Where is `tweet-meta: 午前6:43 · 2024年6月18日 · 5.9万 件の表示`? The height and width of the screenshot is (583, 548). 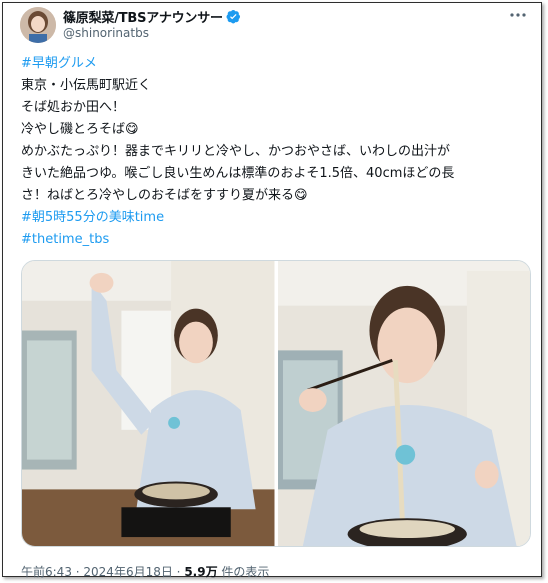
tweet-meta: 午前6:43 · 2024年6月18日 · 5.9万 件の表示 is located at coordinates (145, 571).